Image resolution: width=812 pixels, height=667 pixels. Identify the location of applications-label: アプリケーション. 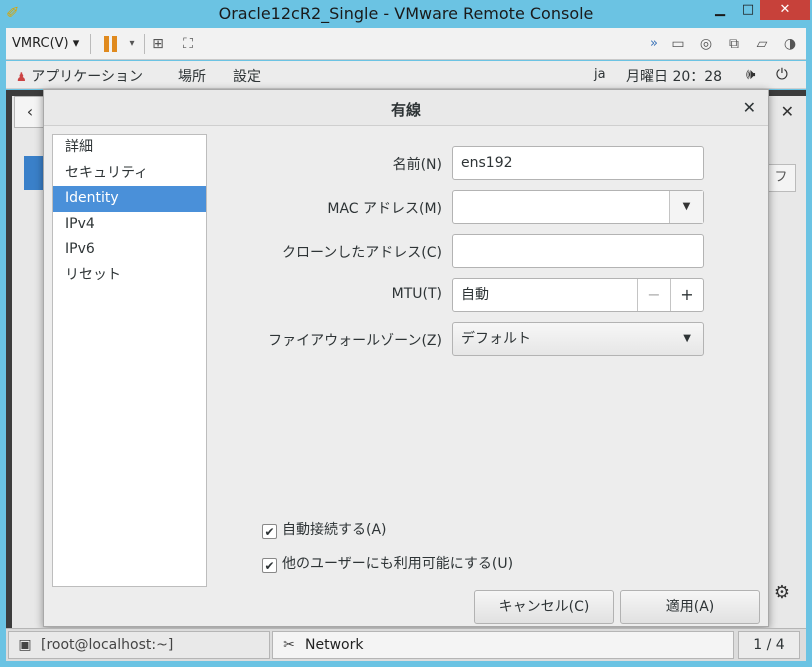
(87, 77).